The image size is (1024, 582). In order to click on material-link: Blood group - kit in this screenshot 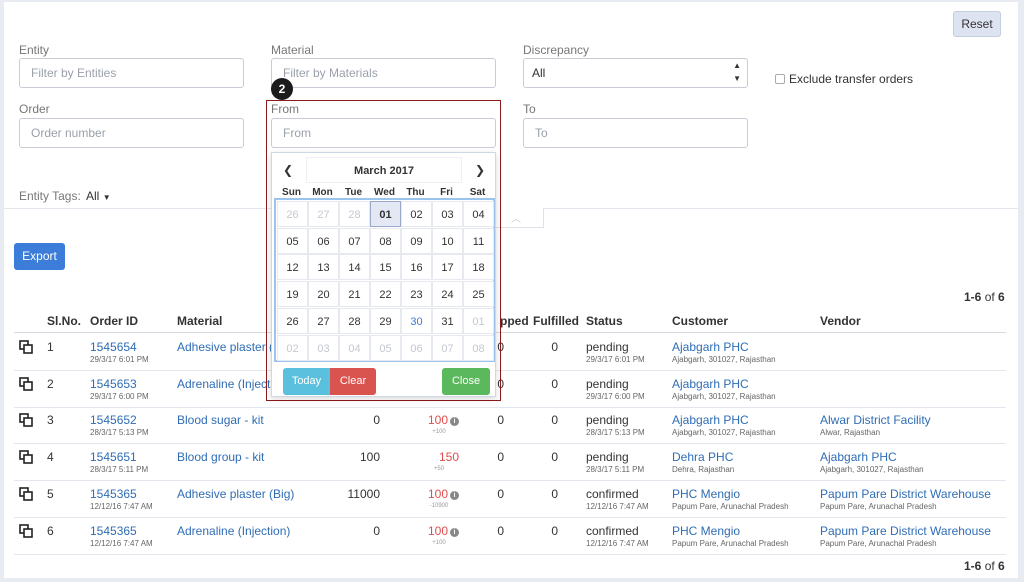, I will do `click(220, 457)`.